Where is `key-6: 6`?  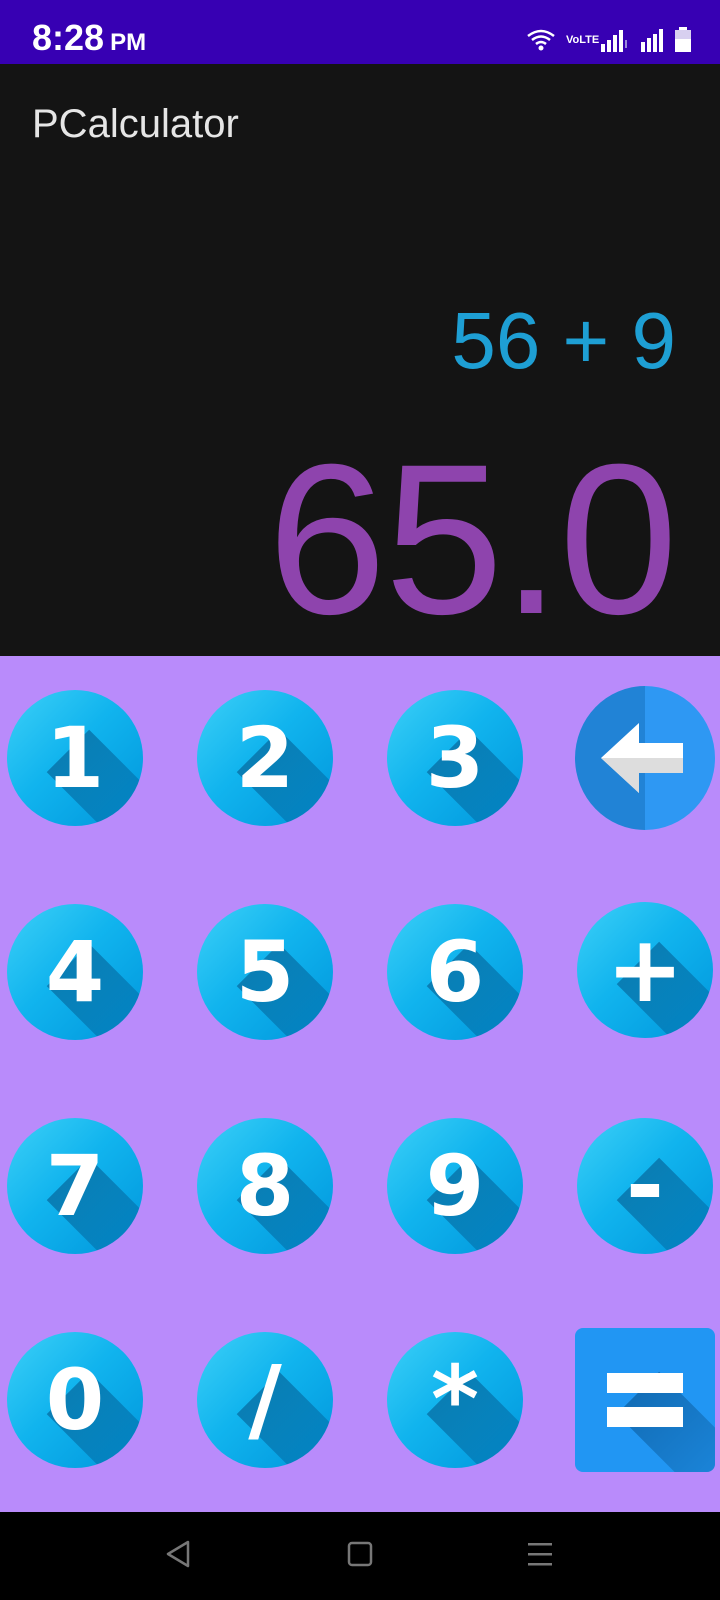
key-6: 6 is located at coordinates (455, 972).